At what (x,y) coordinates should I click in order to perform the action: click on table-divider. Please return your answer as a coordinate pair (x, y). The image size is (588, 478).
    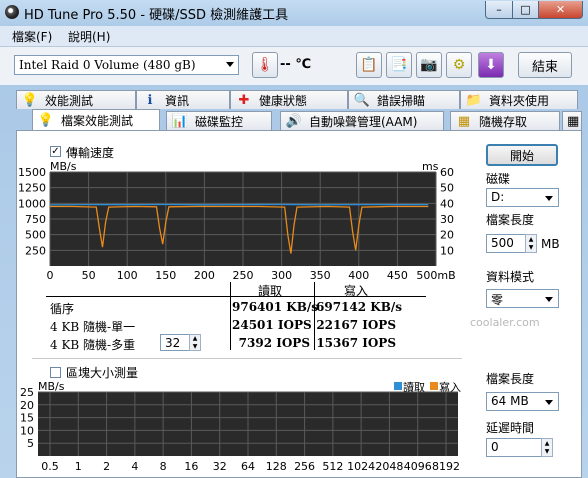
    Looking at the image, I should click on (236, 296).